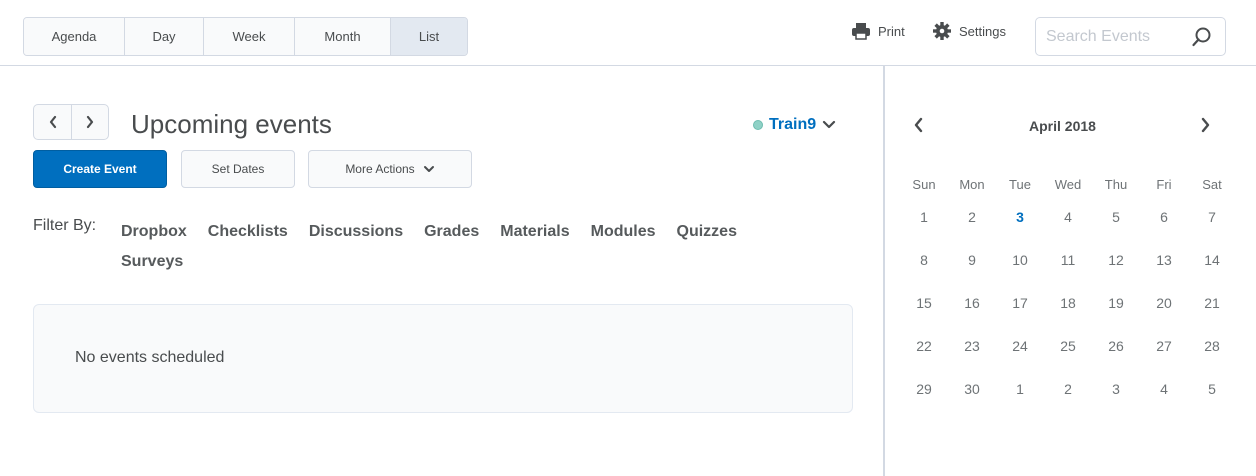  I want to click on weekday-label: Sat, so click(1212, 184).